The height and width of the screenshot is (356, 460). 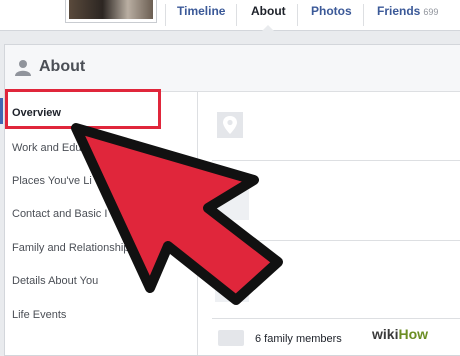 I want to click on tab-friends-label: Friends, so click(x=399, y=11).